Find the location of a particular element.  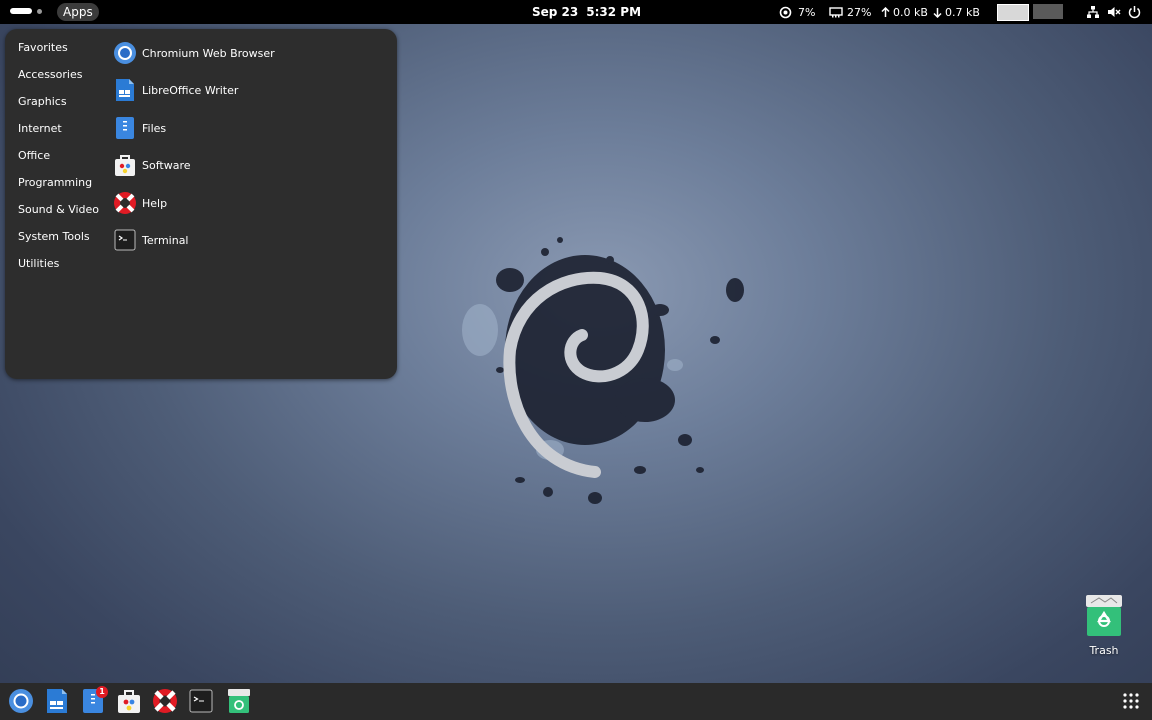

network-button is located at coordinates (1093, 12).